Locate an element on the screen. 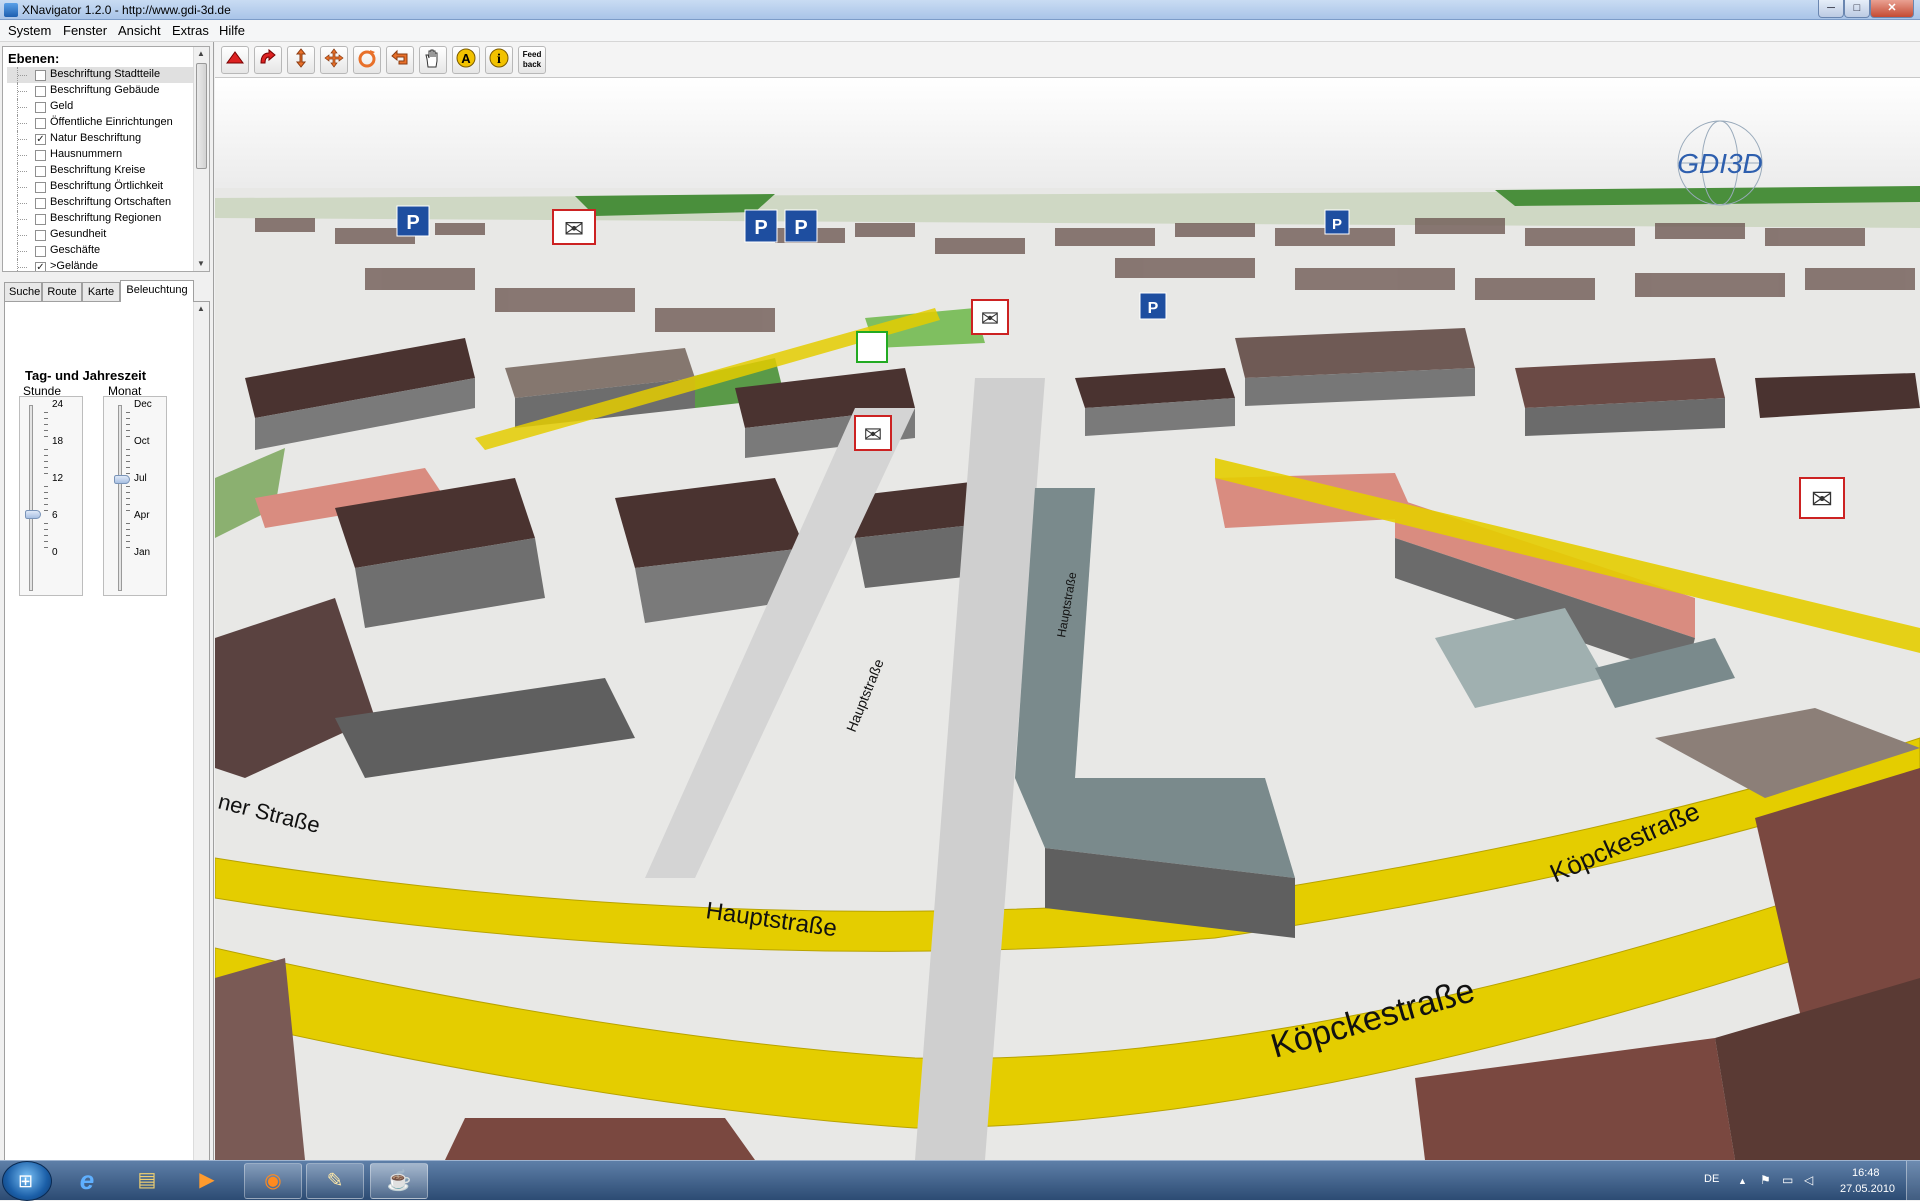 The height and width of the screenshot is (1201, 1920). start-glyph: ⊞ is located at coordinates (26, 1181).